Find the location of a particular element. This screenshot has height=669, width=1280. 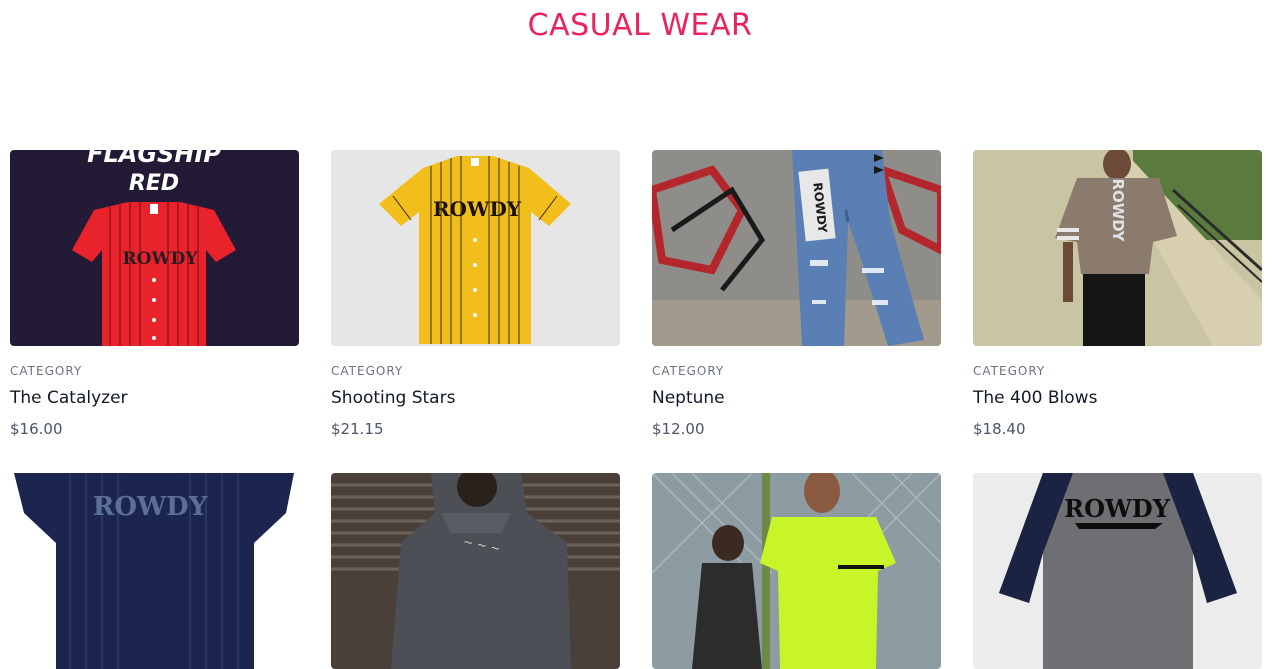

product-image: ~ ~ ~ is located at coordinates (475, 571).